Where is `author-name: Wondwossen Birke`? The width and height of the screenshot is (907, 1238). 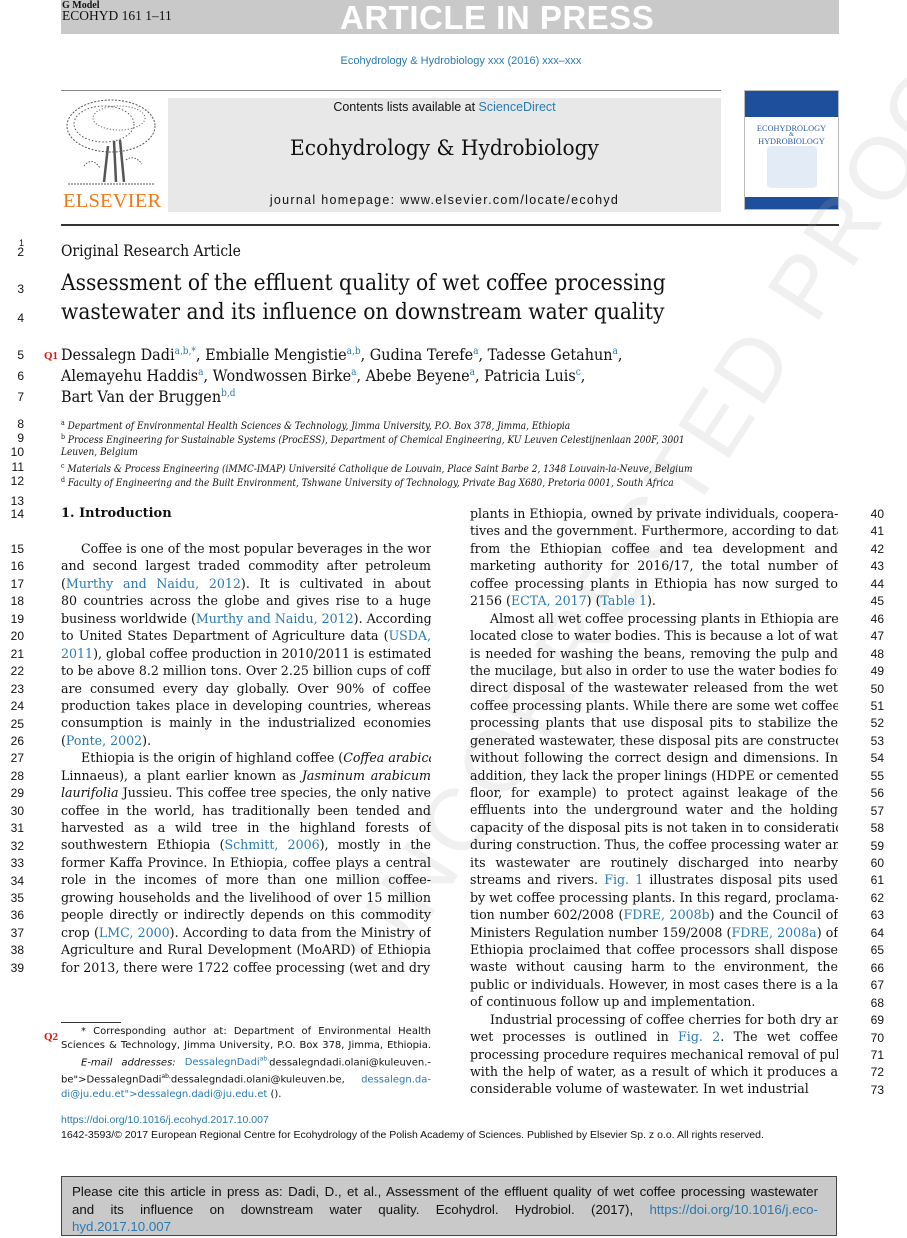 author-name: Wondwossen Birke is located at coordinates (282, 375).